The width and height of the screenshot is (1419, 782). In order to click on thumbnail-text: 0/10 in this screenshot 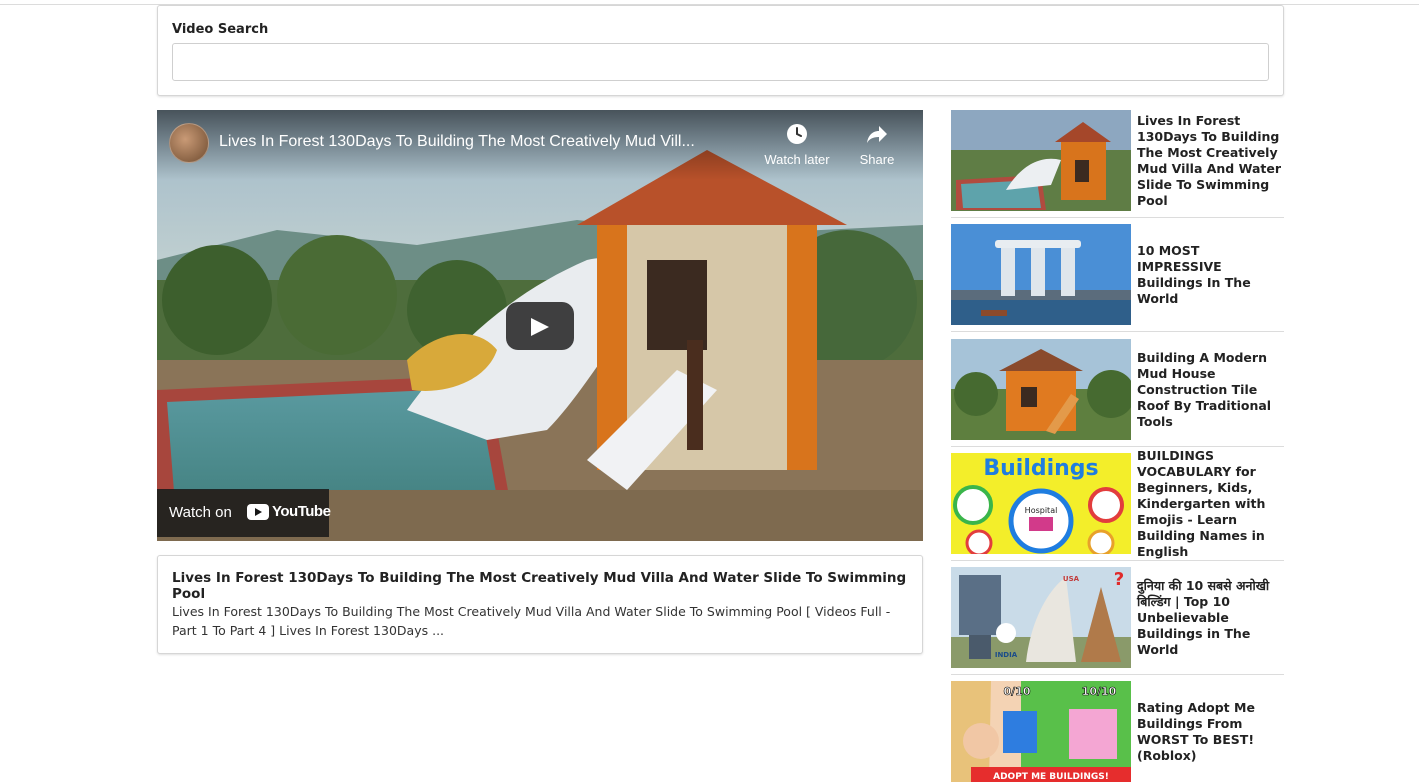, I will do `click(1017, 691)`.